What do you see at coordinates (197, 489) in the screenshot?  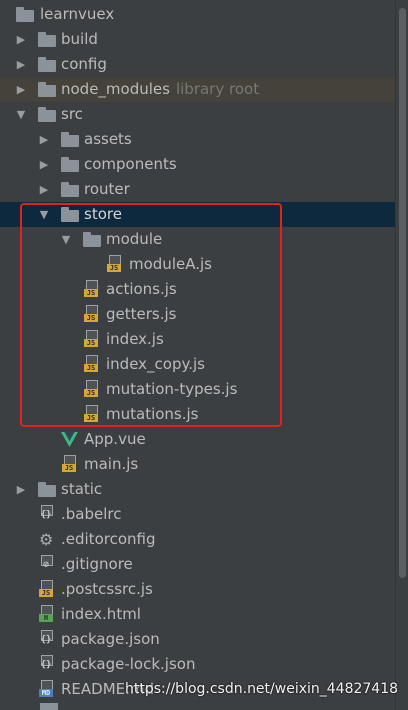 I see `tree-item-static: ▶ static` at bounding box center [197, 489].